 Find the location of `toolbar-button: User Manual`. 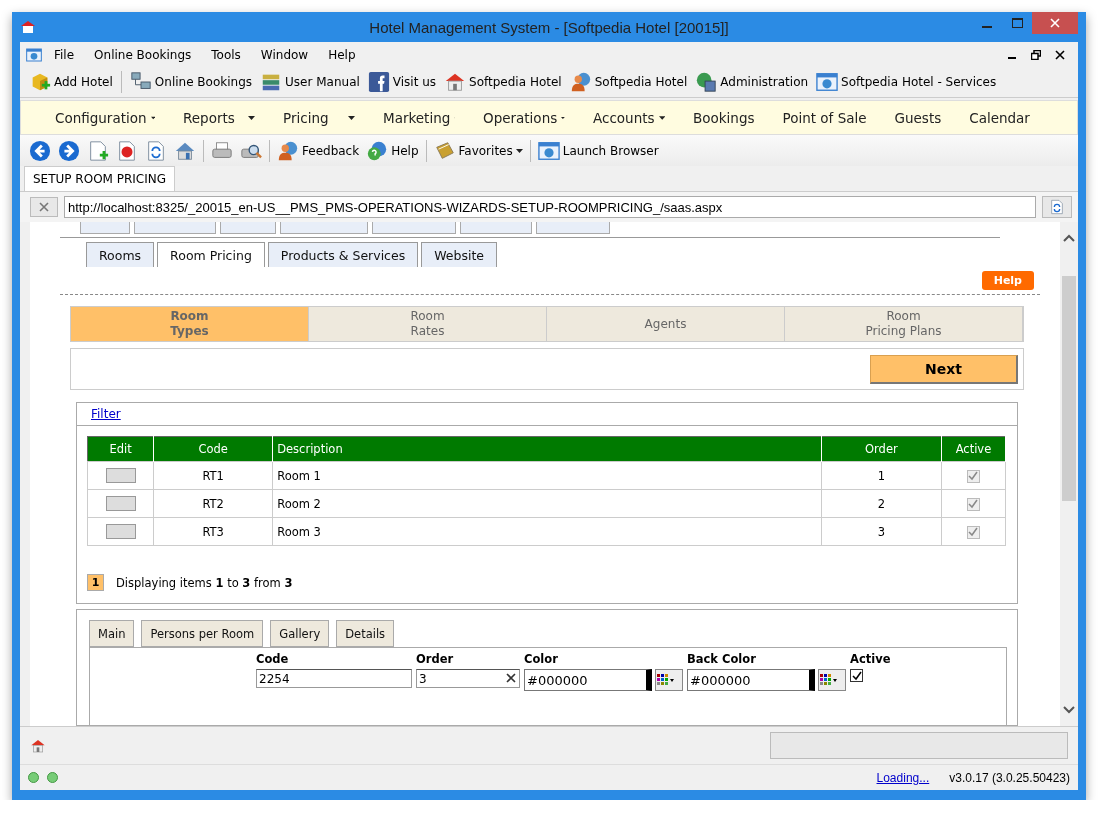

toolbar-button: User Manual is located at coordinates (310, 82).